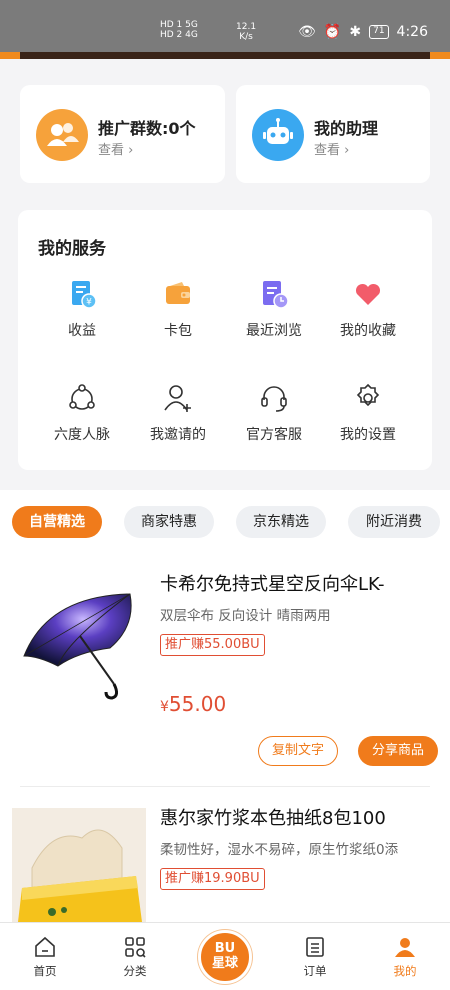 The height and width of the screenshot is (990, 450). Describe the element at coordinates (179, 30) in the screenshot. I see `network-indicator: HD 1 5G HD 2 4G` at that location.